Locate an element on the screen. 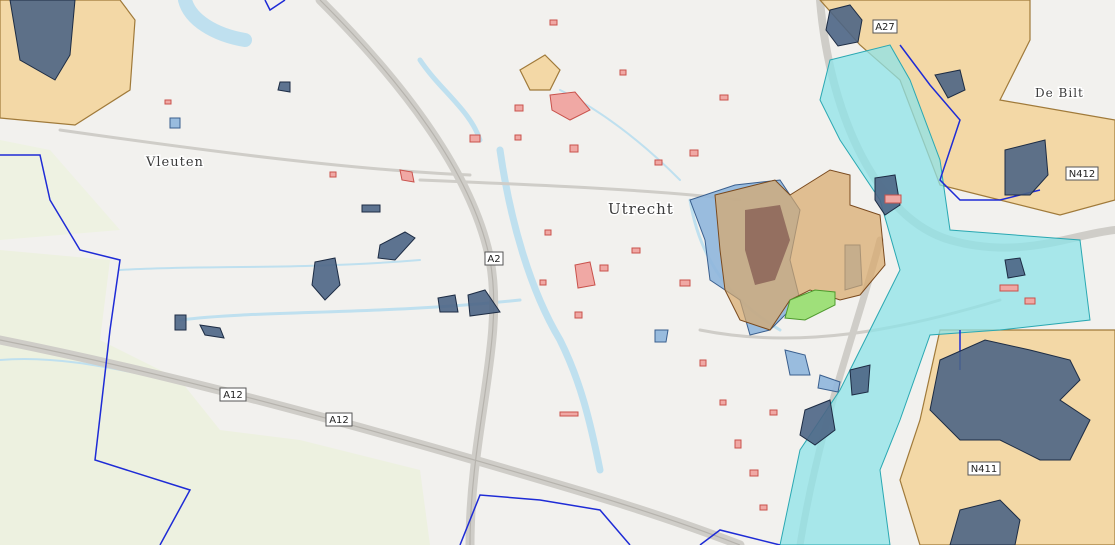 Image resolution: width=1115 pixels, height=545 pixels. road-shield-a27-label: A27 is located at coordinates (885, 27).